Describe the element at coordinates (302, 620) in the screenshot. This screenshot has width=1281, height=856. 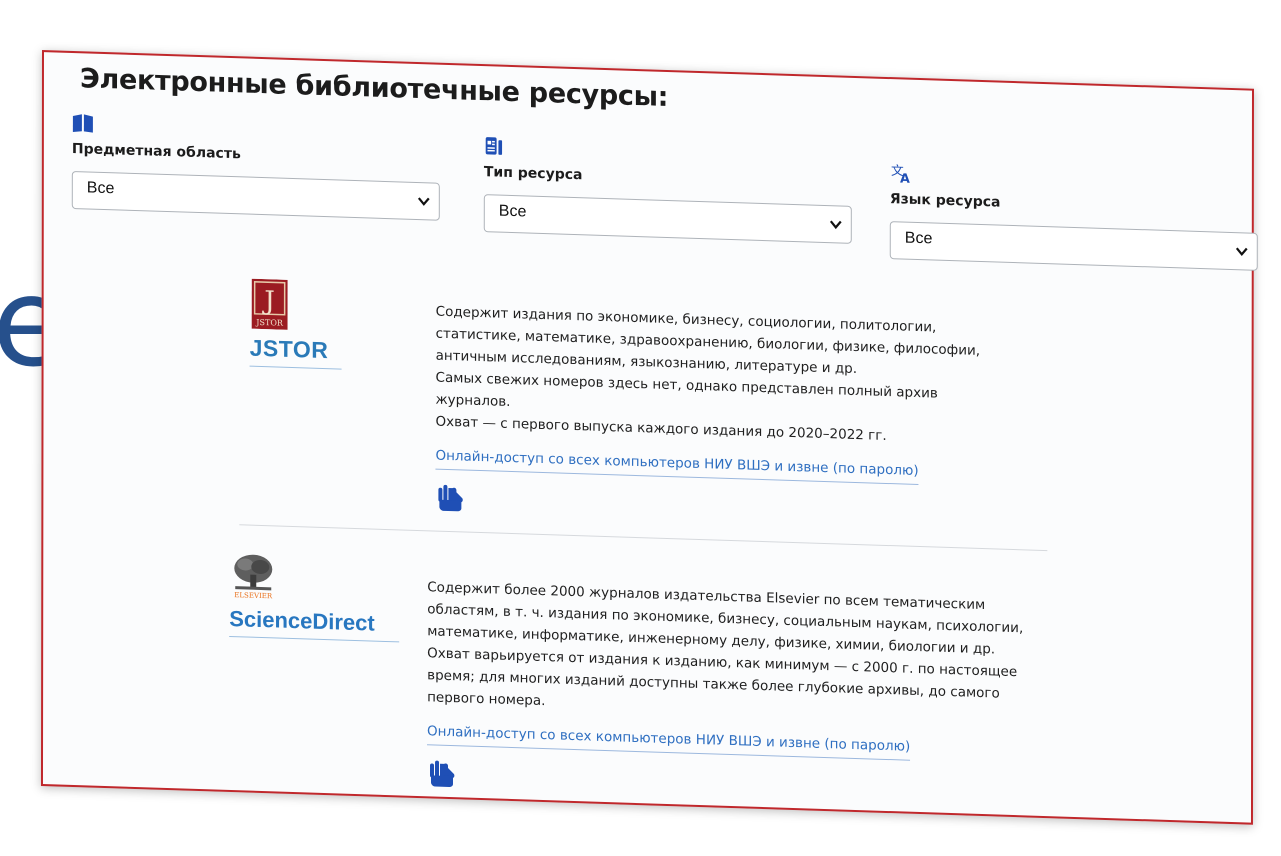
I see `sciencedirect-logo-text: ScienceDirect` at that location.